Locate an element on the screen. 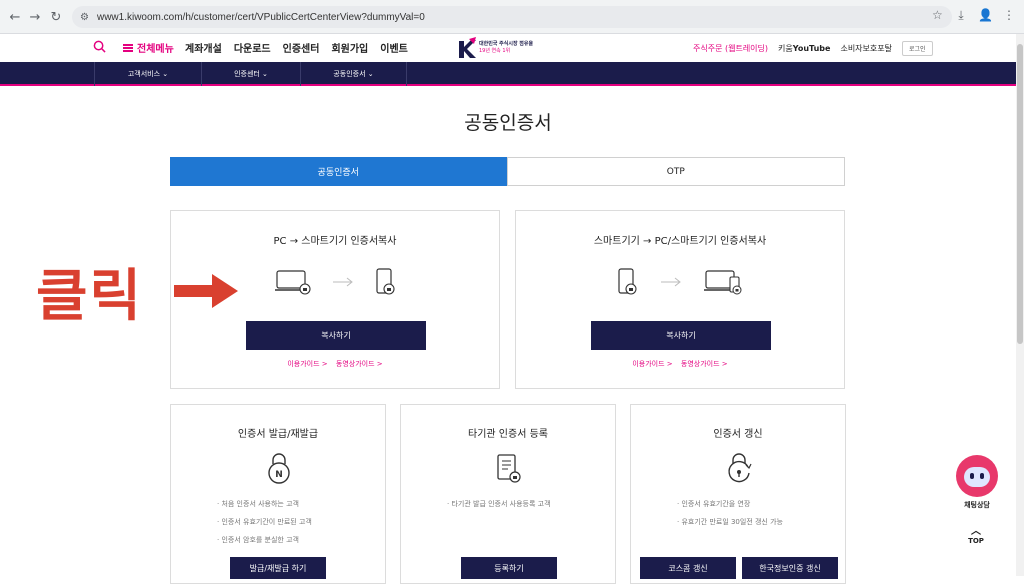 The image size is (1024, 584). tab-joint-cert: 공동인증서 is located at coordinates (338, 171).